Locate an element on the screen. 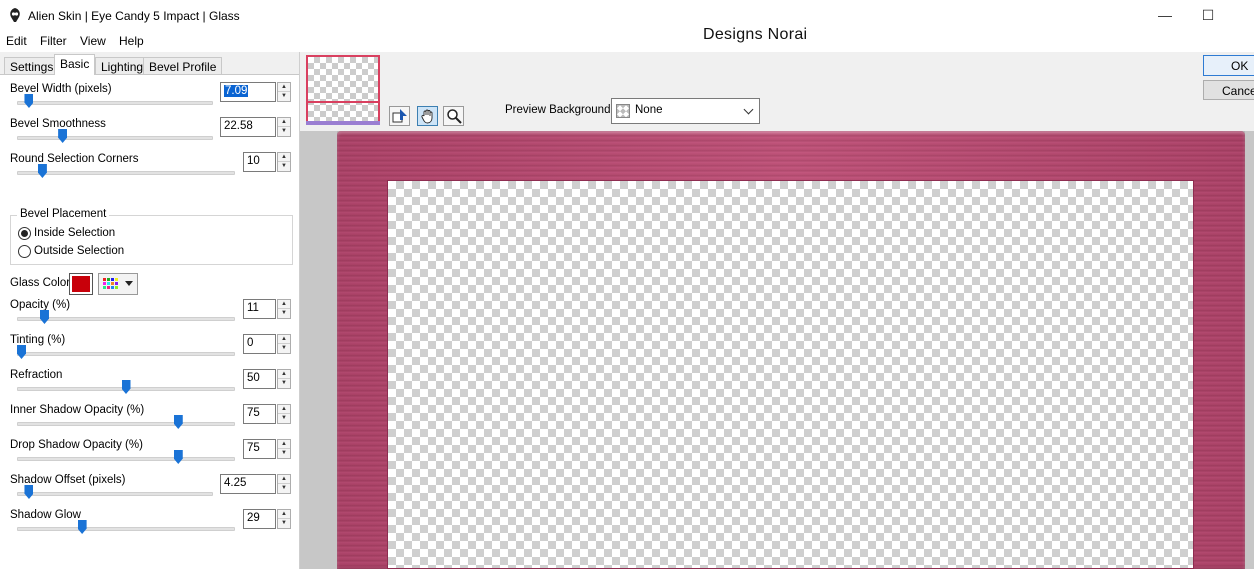 This screenshot has width=1254, height=569. inner-shadow-spinner: ▲ ▼ is located at coordinates (284, 414).